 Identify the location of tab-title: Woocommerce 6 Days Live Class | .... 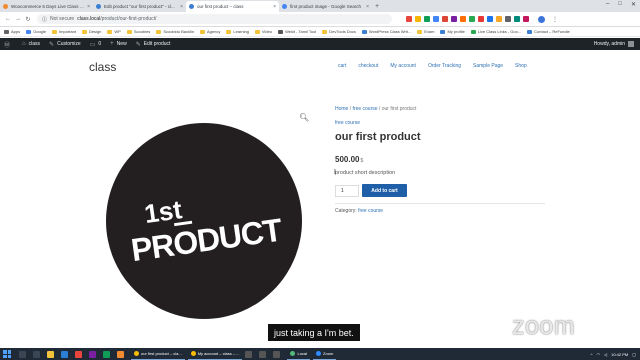
(48, 6).